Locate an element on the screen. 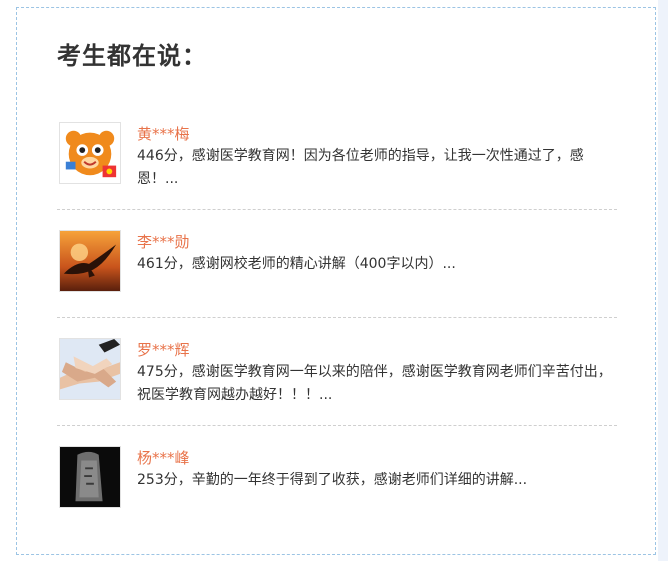 This screenshot has width=668, height=561. page-side-strip is located at coordinates (663, 280).